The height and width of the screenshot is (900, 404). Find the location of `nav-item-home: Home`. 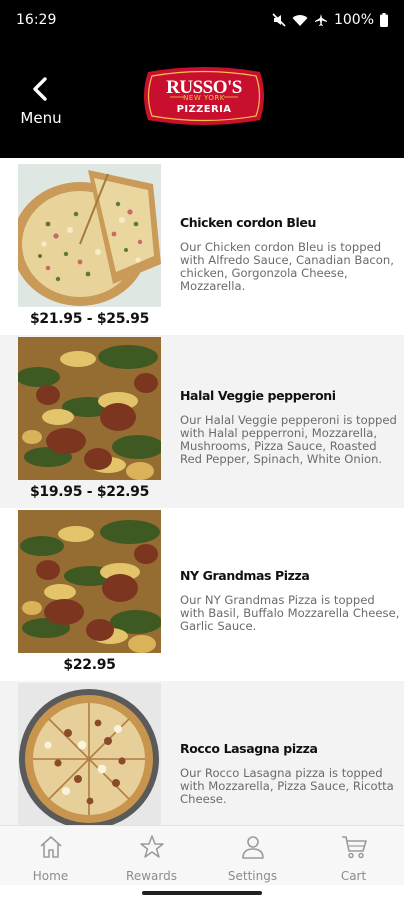

nav-item-home: Home is located at coordinates (50, 855).